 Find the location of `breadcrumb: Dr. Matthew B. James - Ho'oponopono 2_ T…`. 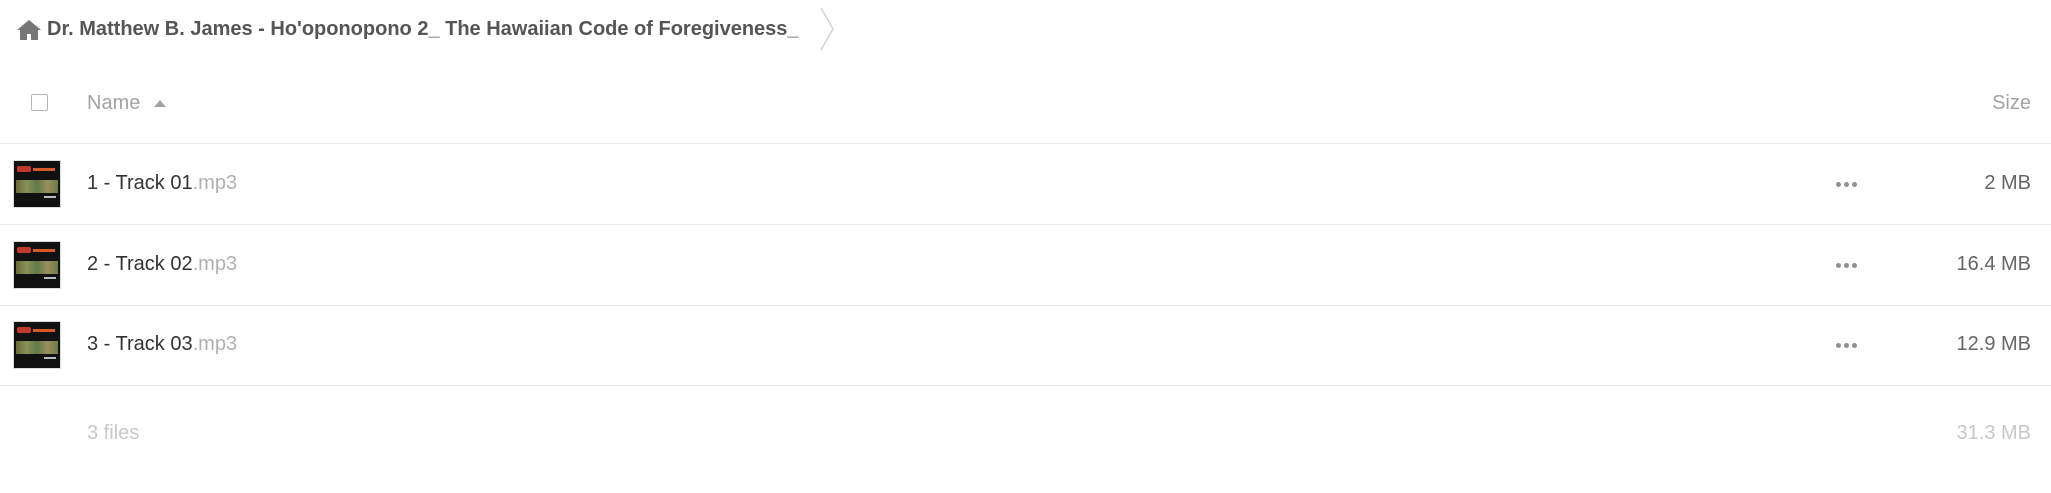

breadcrumb: Dr. Matthew B. James - Ho'oponopono 2_ T… is located at coordinates (1025, 31).